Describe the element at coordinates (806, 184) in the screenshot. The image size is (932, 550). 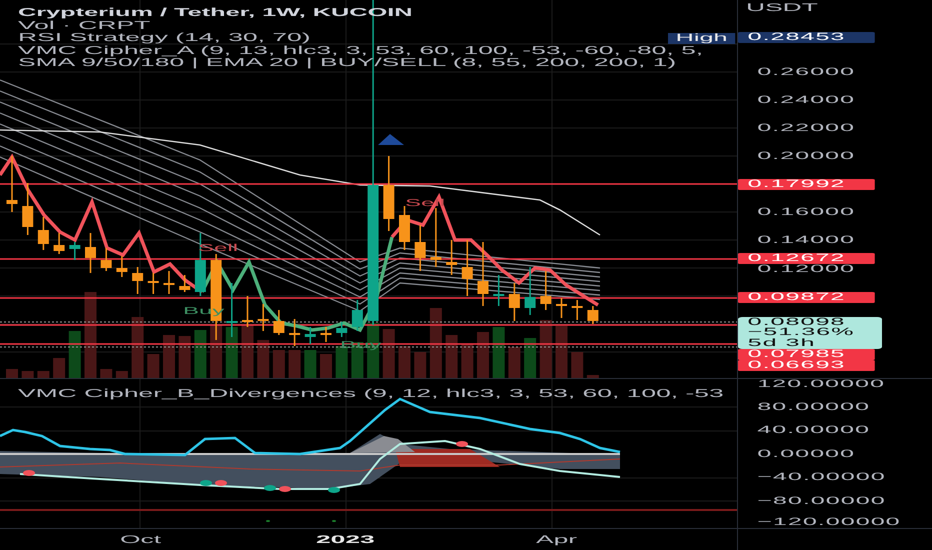
I see `price-level-label: 0.17992` at that location.